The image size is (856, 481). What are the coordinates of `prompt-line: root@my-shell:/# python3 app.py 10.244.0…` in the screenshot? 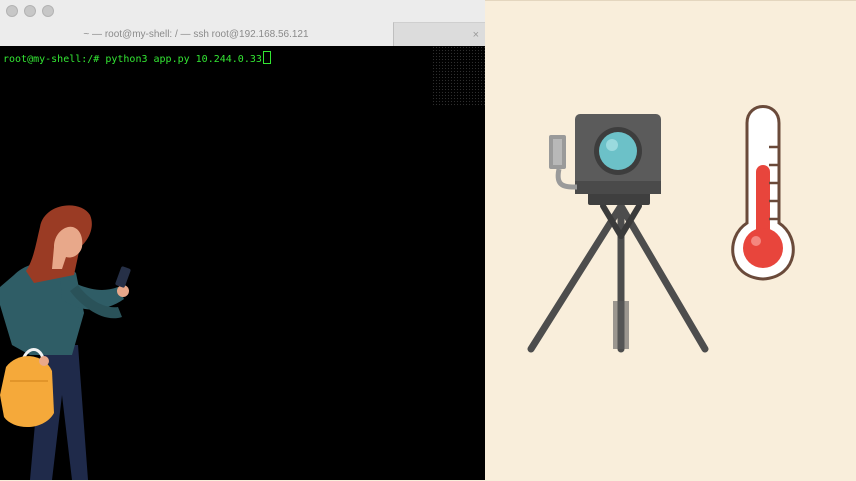 It's located at (137, 58).